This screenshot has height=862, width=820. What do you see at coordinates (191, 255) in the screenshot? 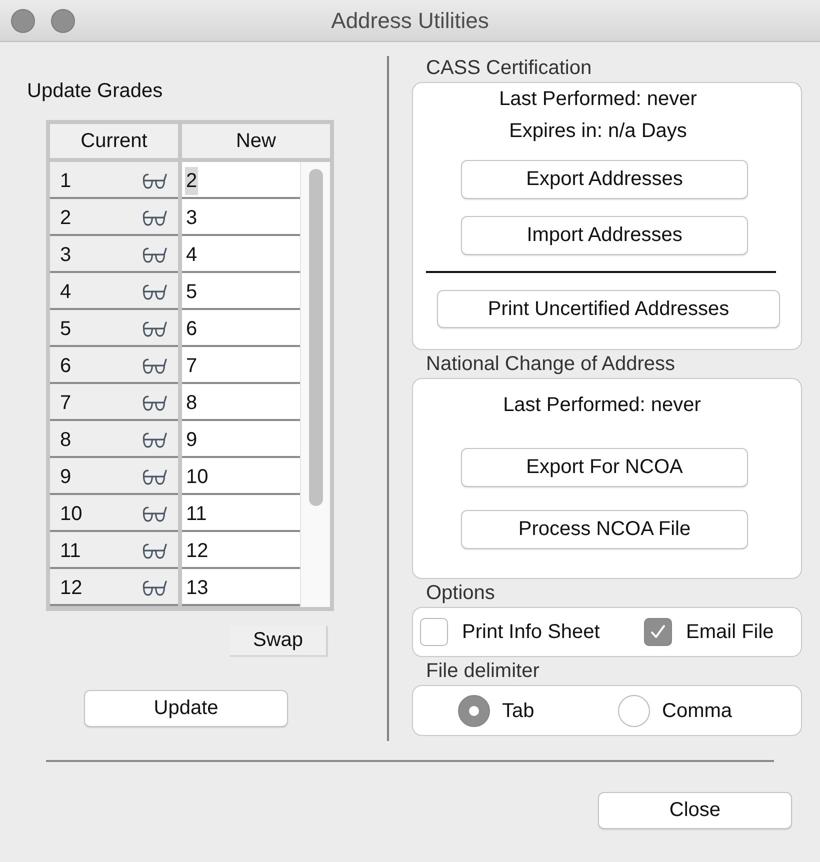
I see `grade-value: 4` at bounding box center [191, 255].